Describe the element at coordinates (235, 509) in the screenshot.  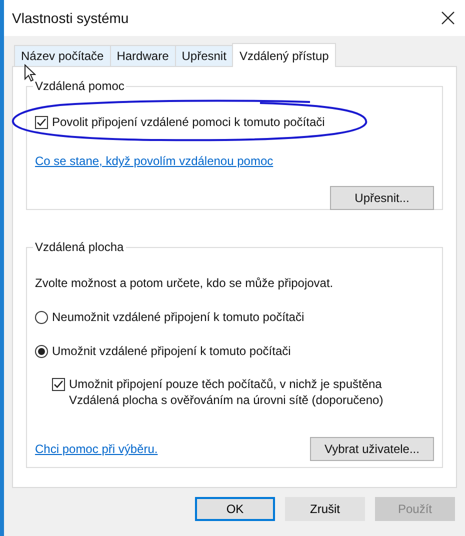
I see `dialog-button: OK` at that location.